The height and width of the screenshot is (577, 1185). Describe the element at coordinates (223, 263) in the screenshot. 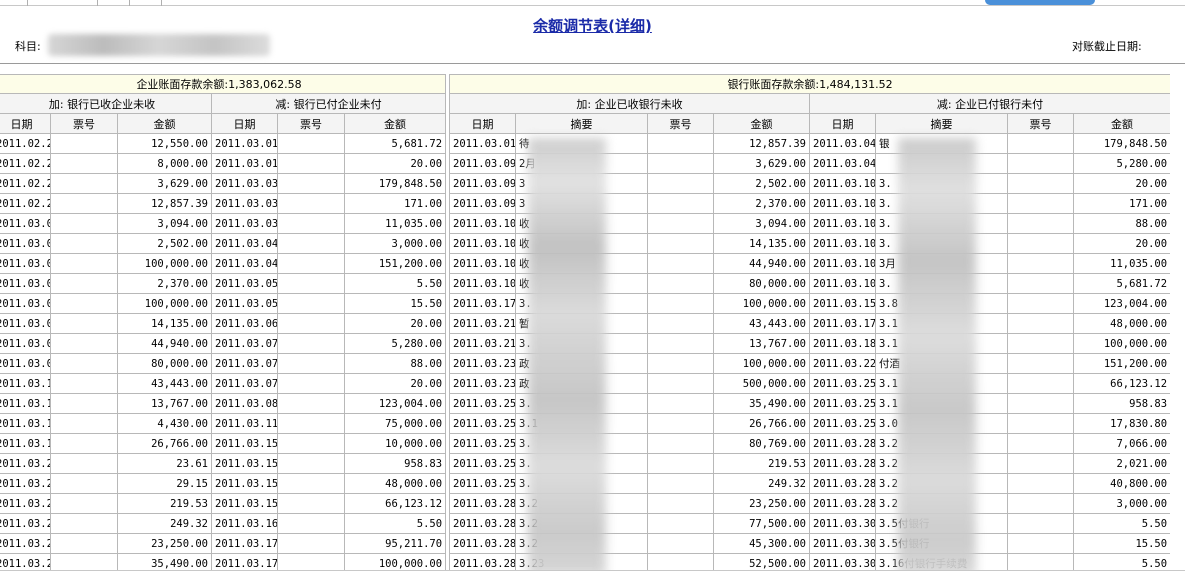

I see `table-row: 2011.03.04100,000.002011.03.04151,200.00` at that location.